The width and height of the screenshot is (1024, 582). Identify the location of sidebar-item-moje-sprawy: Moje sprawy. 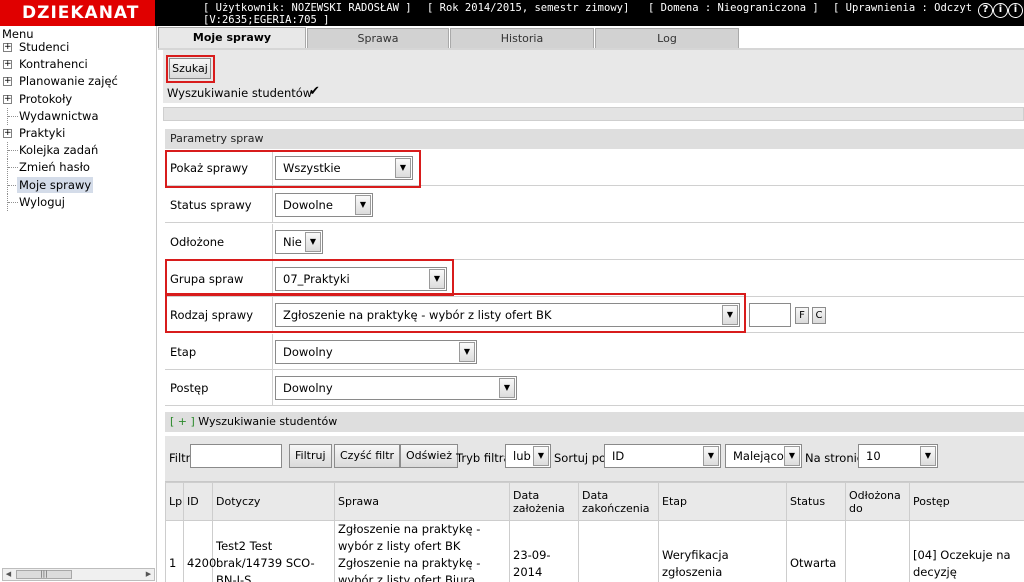
(78, 185).